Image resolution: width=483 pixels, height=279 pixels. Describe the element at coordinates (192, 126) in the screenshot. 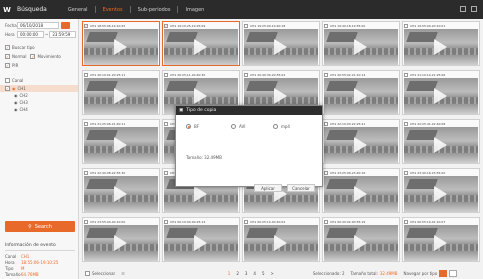

I see `radio-bf: BF` at that location.